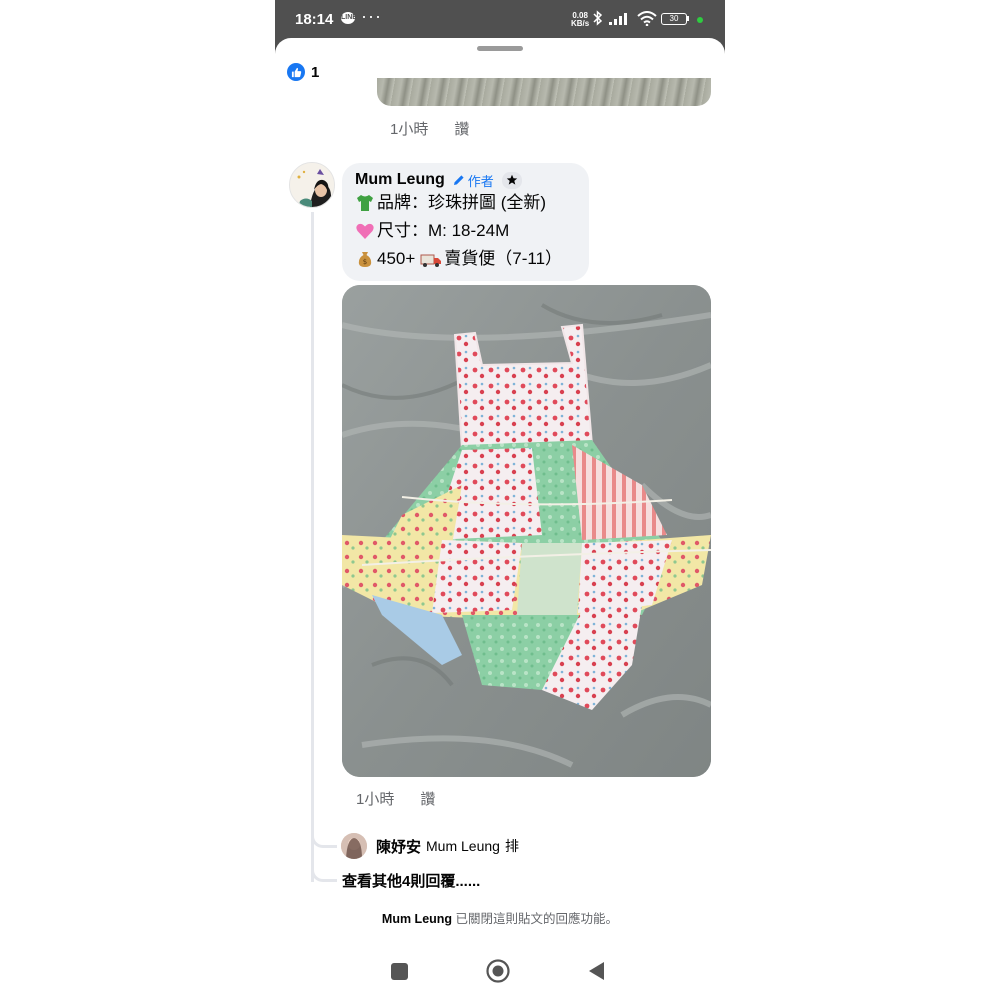 Image resolution: width=1000 pixels, height=1000 pixels. I want to click on comment-like-button: 讚, so click(427, 798).